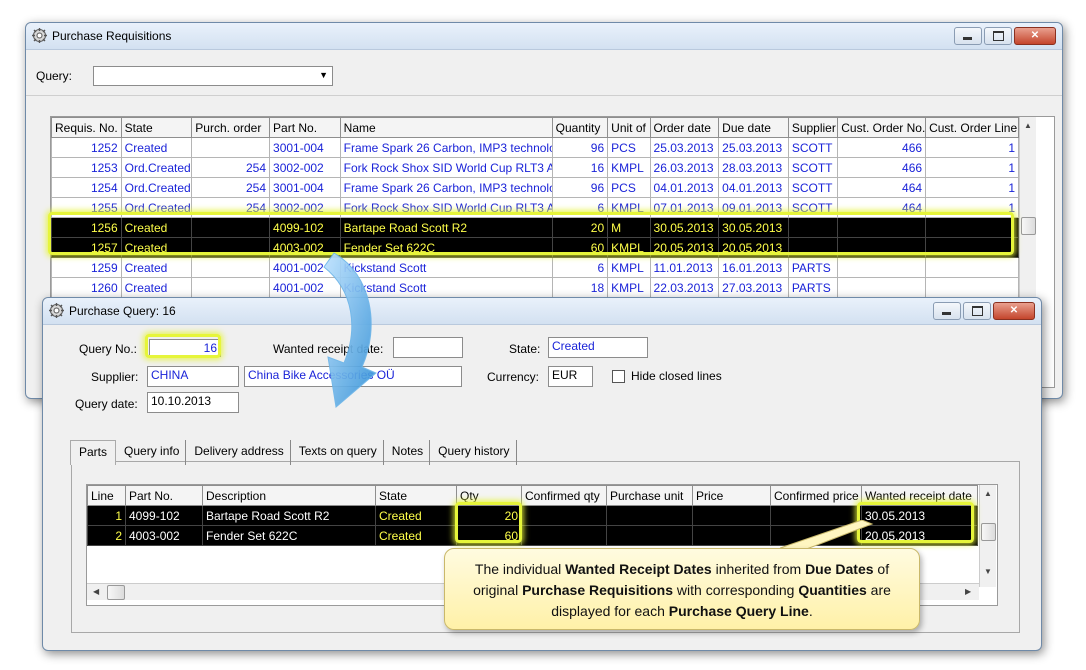 This screenshot has width=1086, height=670. Describe the element at coordinates (684, 267) in the screenshot. I see `cell-order: 11.01.2013` at that location.